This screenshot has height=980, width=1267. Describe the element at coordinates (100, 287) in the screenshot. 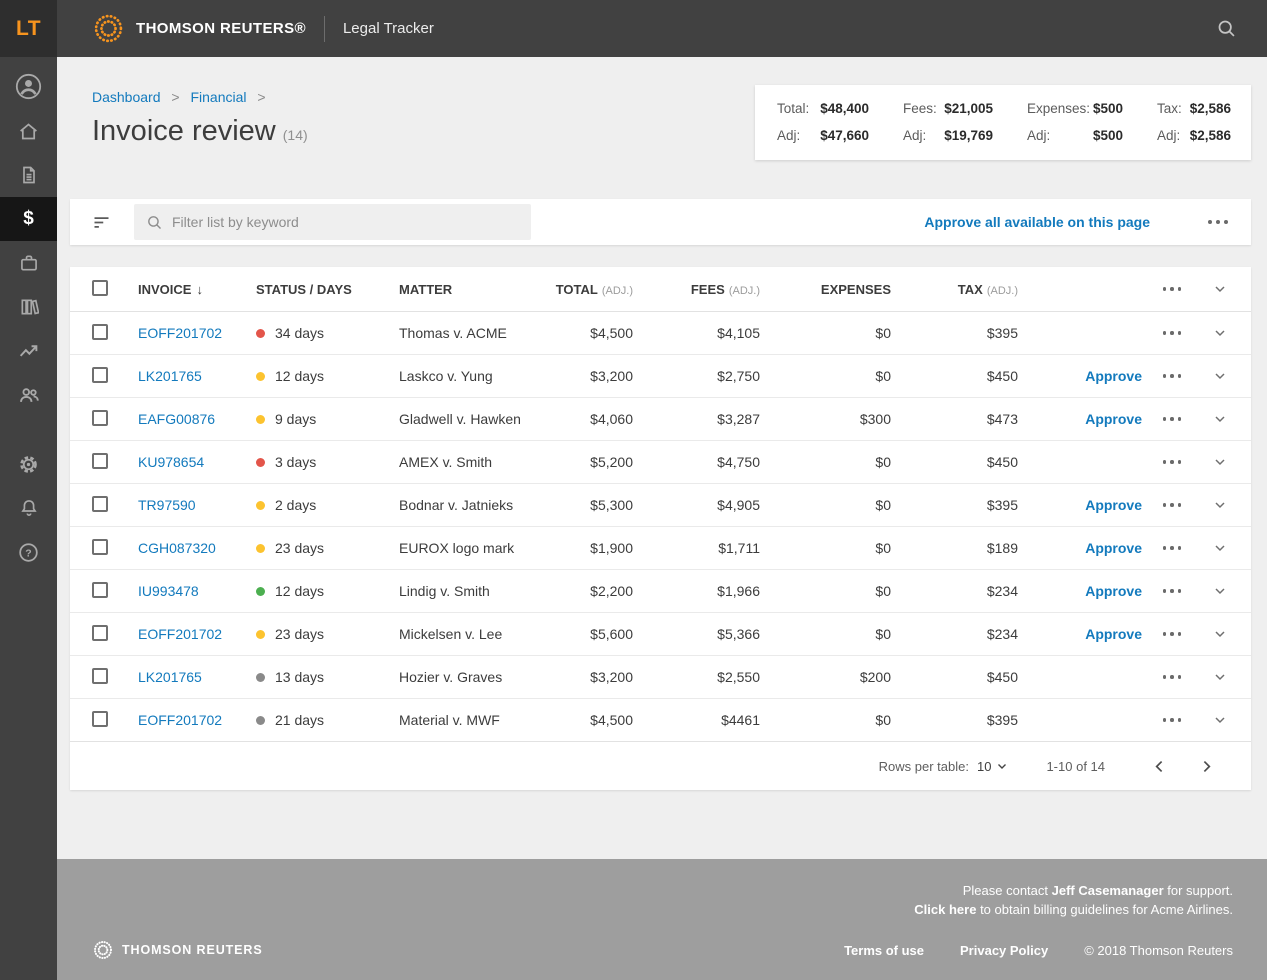

I see `select-all-checkbox` at that location.